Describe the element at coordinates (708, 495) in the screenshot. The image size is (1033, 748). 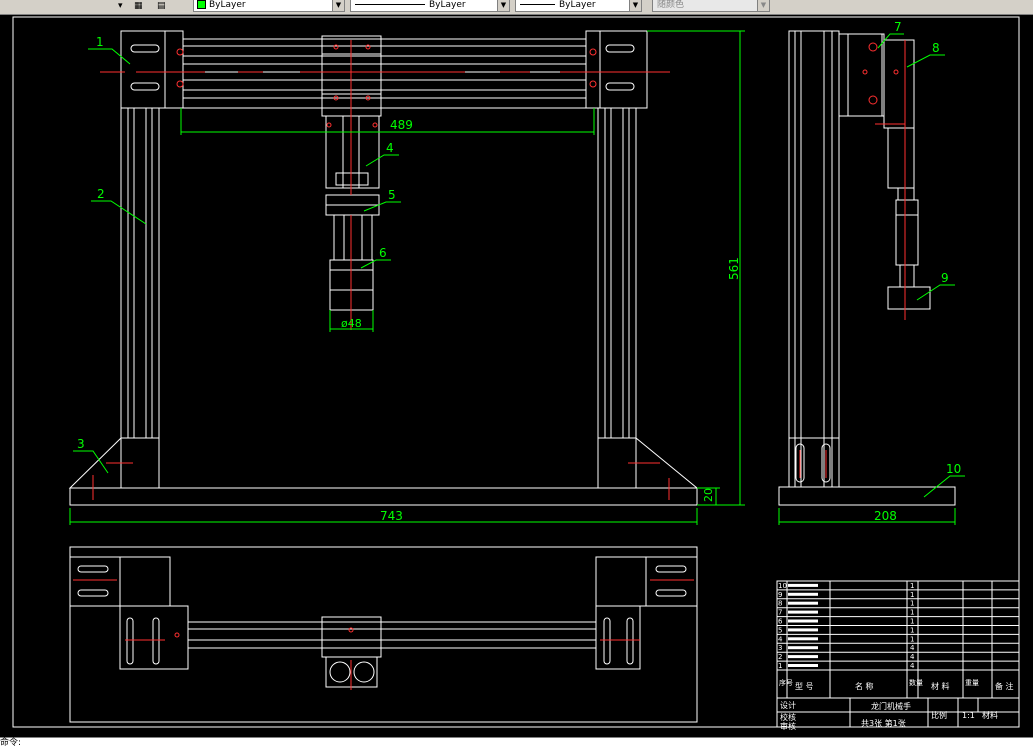
I see `dim-base: 20` at that location.